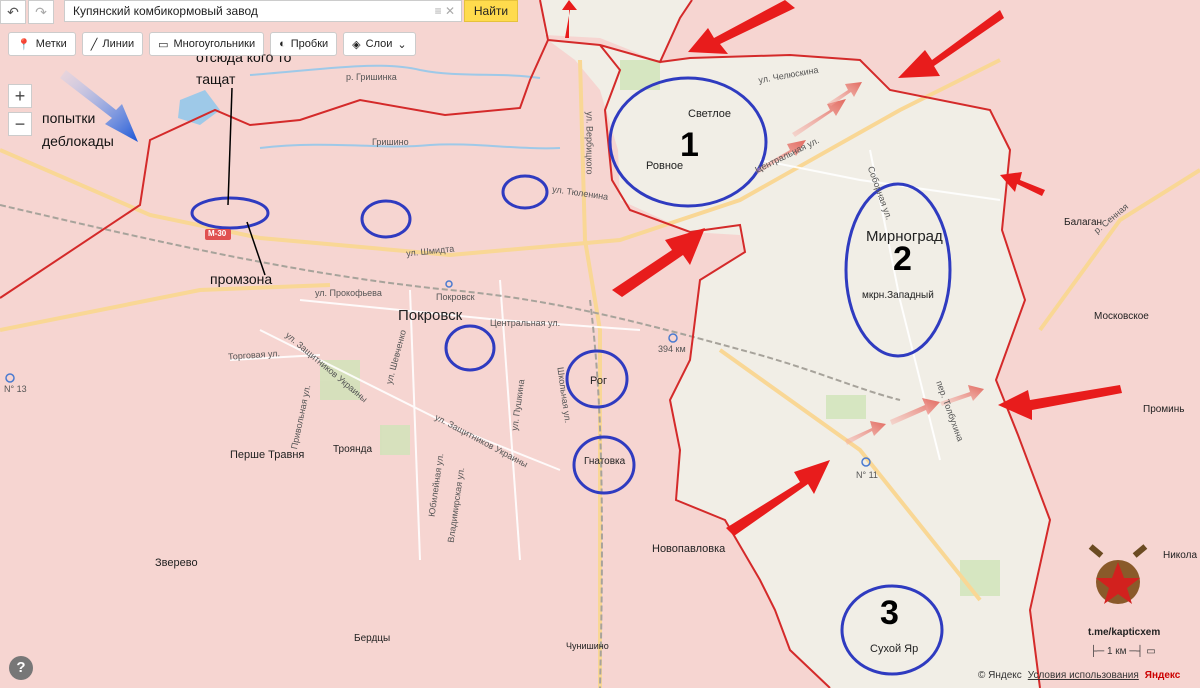 The width and height of the screenshot is (1200, 688). What do you see at coordinates (176, 563) in the screenshot?
I see `label-zverevo: Зверево` at bounding box center [176, 563].